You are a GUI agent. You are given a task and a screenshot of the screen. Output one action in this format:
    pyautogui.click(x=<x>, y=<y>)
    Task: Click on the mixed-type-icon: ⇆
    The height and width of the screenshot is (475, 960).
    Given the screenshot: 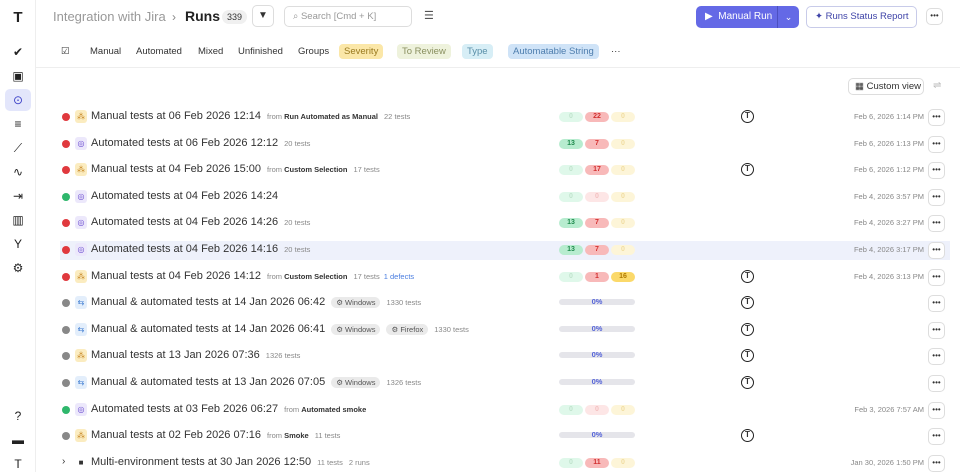 What is the action you would take?
    pyautogui.click(x=81, y=382)
    